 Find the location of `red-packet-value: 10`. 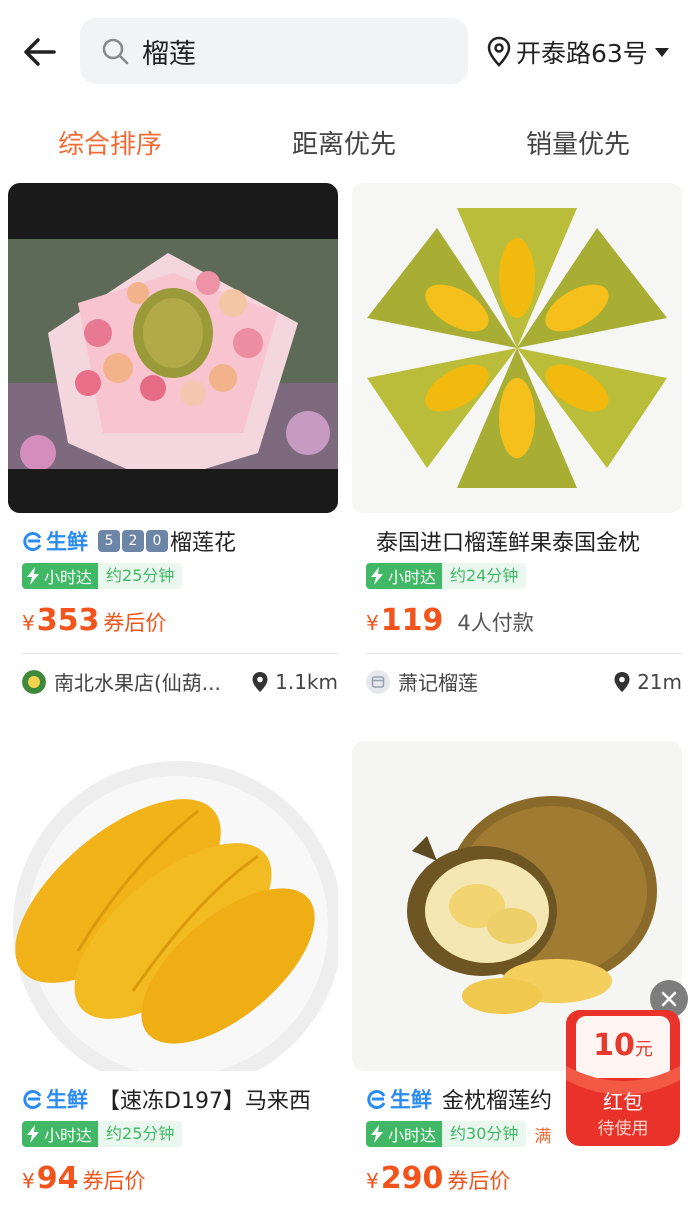

red-packet-value: 10 is located at coordinates (614, 1045).